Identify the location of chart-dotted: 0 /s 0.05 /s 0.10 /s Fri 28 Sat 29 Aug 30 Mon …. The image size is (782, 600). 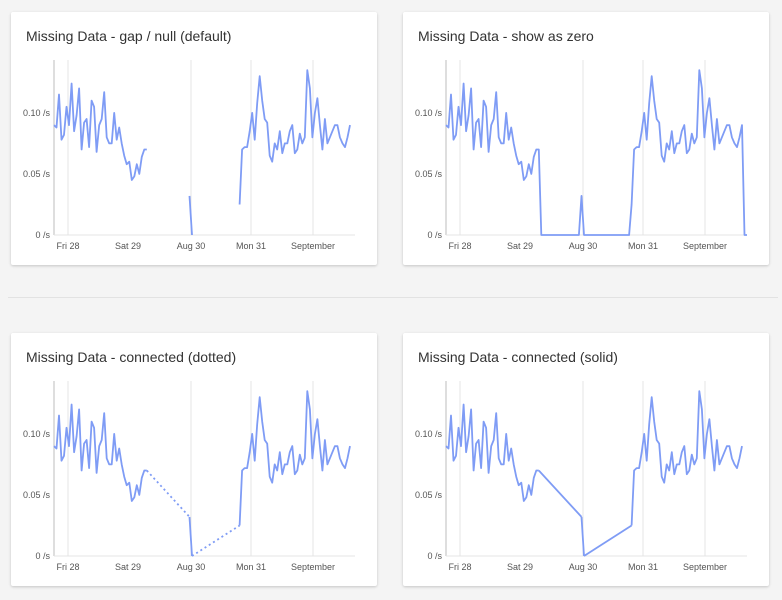
(189, 476).